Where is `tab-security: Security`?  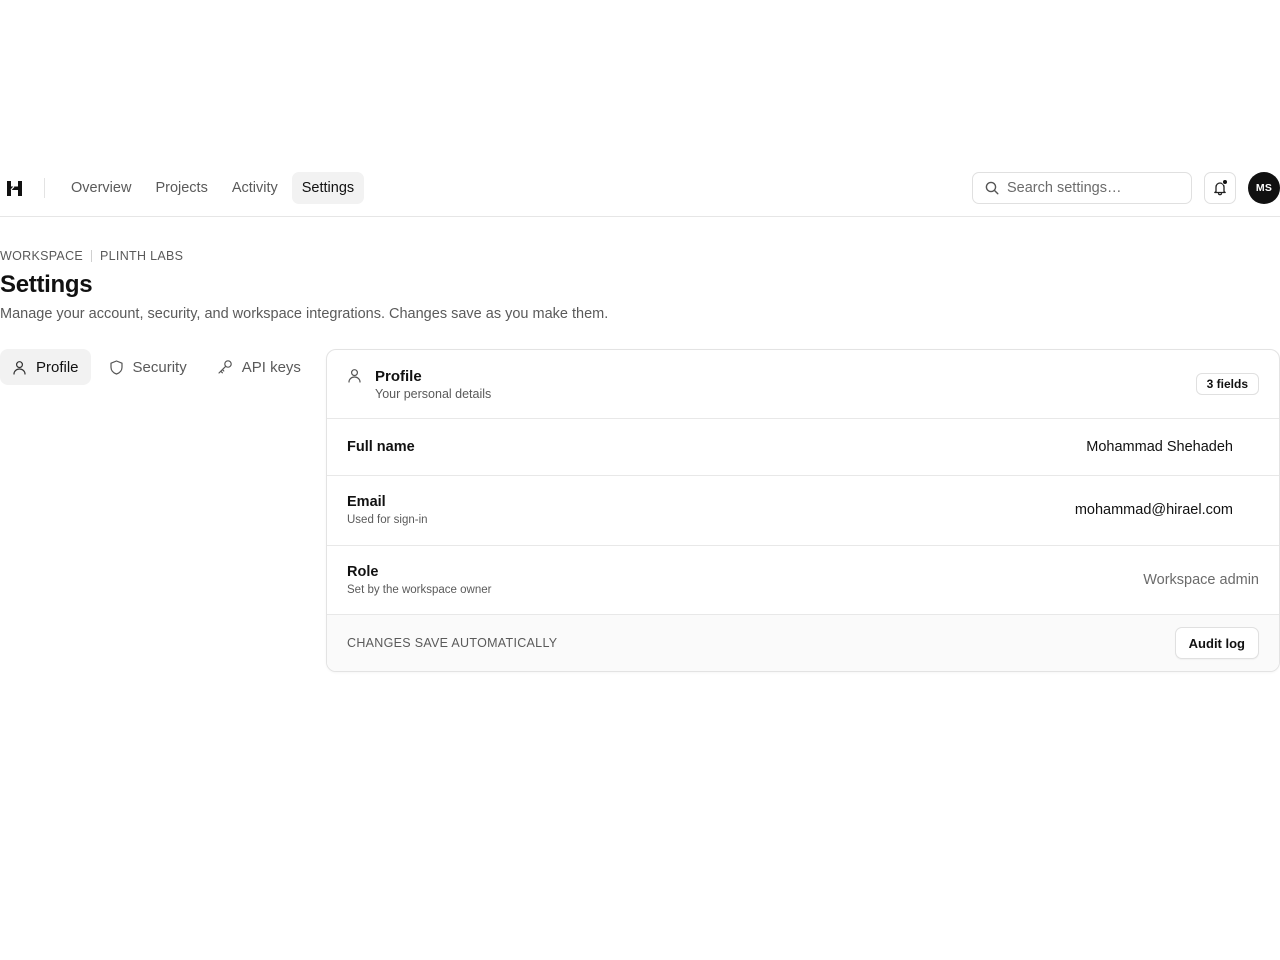 tab-security: Security is located at coordinates (148, 367).